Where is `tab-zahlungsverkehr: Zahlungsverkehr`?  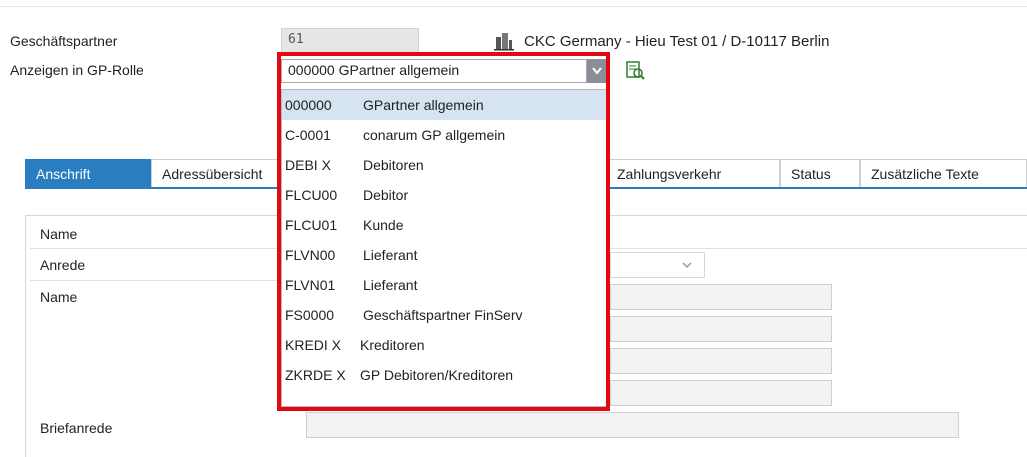 tab-zahlungsverkehr: Zahlungsverkehr is located at coordinates (693, 173).